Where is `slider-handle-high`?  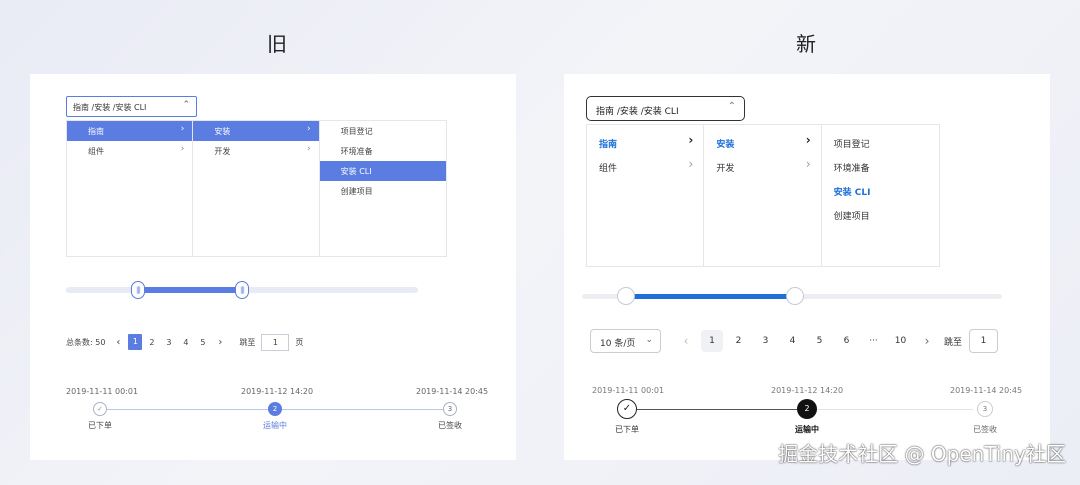
slider-handle-high is located at coordinates (795, 296).